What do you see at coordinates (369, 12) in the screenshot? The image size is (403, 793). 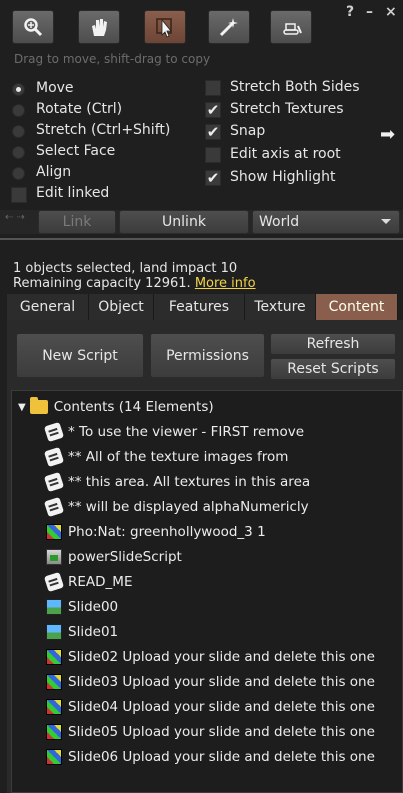 I see `minimize-button: –` at bounding box center [369, 12].